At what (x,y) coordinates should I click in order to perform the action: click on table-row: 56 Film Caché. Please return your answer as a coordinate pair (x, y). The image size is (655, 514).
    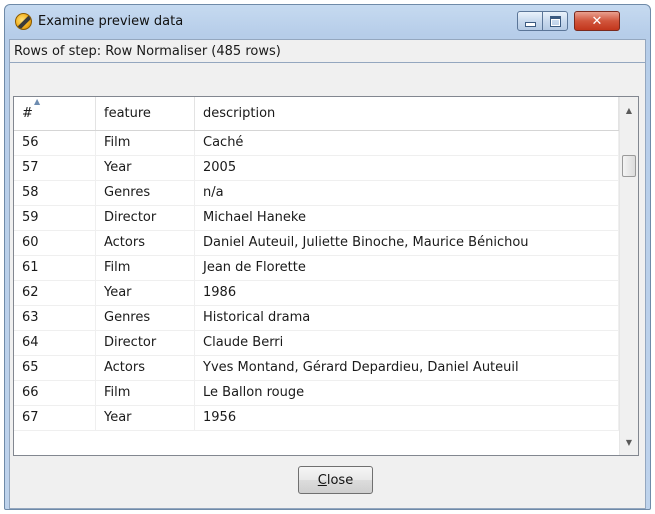
    Looking at the image, I should click on (316, 143).